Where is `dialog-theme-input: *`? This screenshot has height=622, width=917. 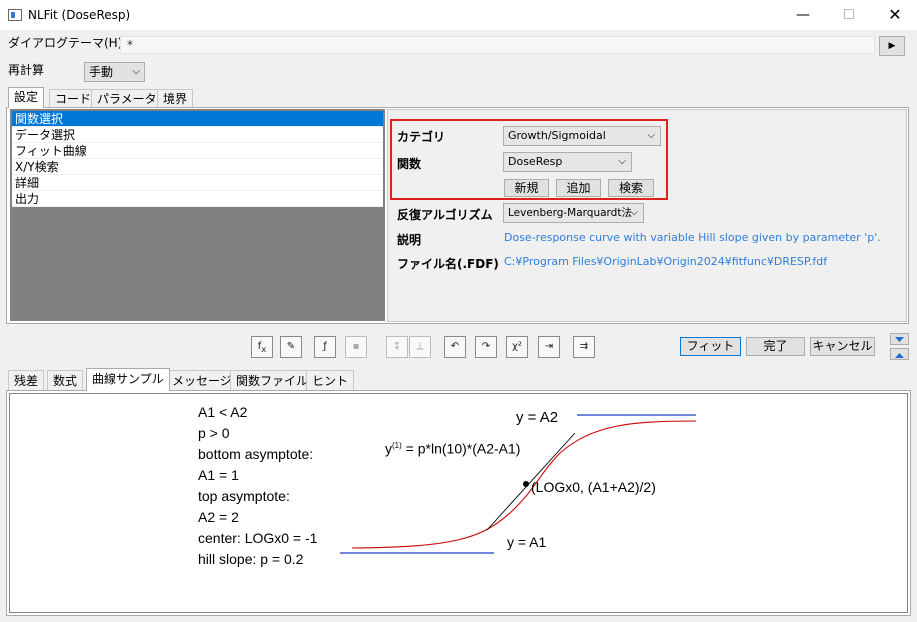
dialog-theme-input: * is located at coordinates (497, 45).